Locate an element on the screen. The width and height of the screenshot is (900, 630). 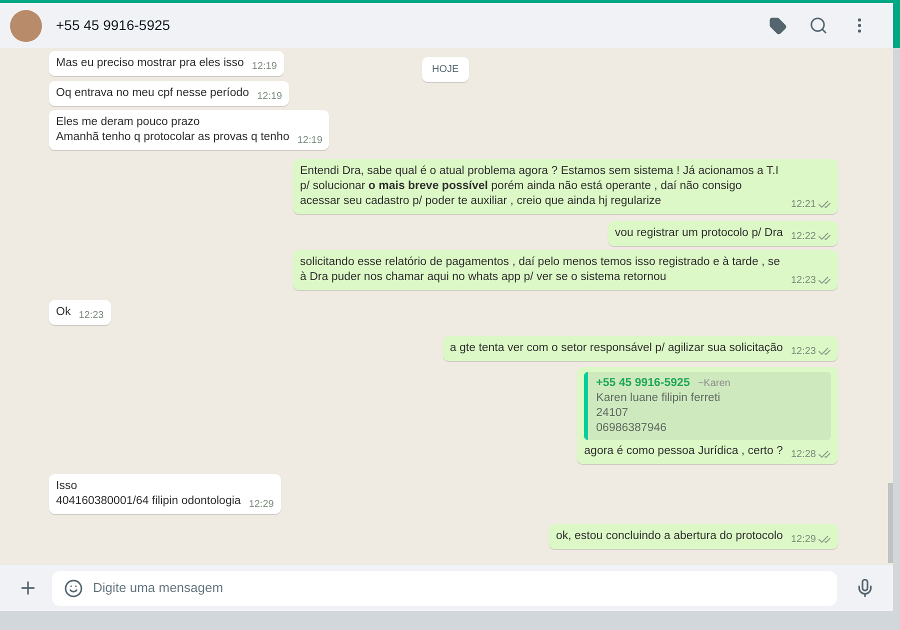
message-text: Eles me deram pouco prazo is located at coordinates (128, 122).